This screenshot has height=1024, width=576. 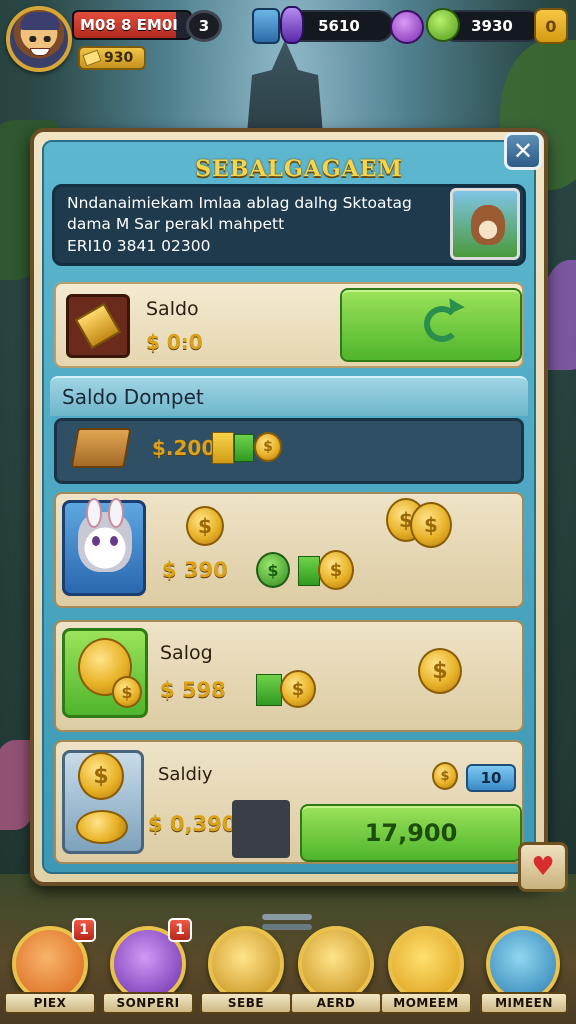 What do you see at coordinates (336, 1003) in the screenshot?
I see `nav-coin-stack-label: AERD` at bounding box center [336, 1003].